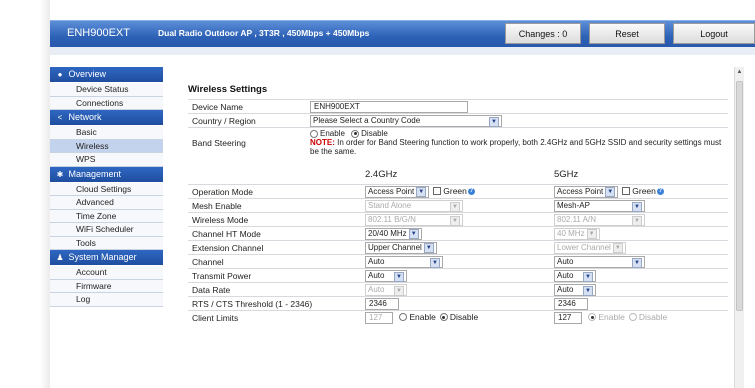  What do you see at coordinates (106, 230) in the screenshot?
I see `sidebar-item-wifi-scheduler: WiFi Scheduler` at bounding box center [106, 230].